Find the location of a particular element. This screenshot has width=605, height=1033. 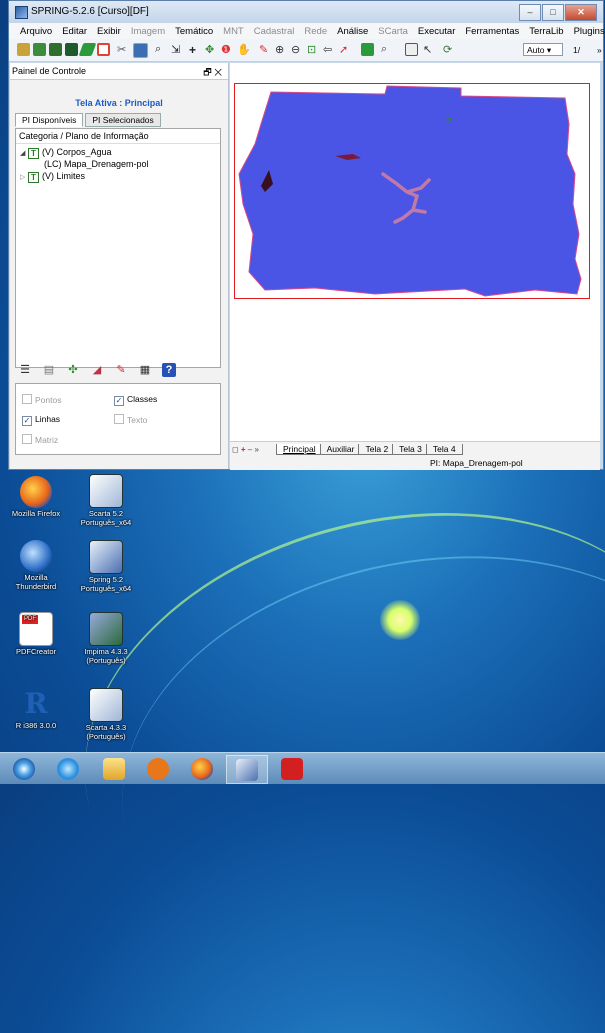

pointer-icon: ↖ is located at coordinates (429, 49).